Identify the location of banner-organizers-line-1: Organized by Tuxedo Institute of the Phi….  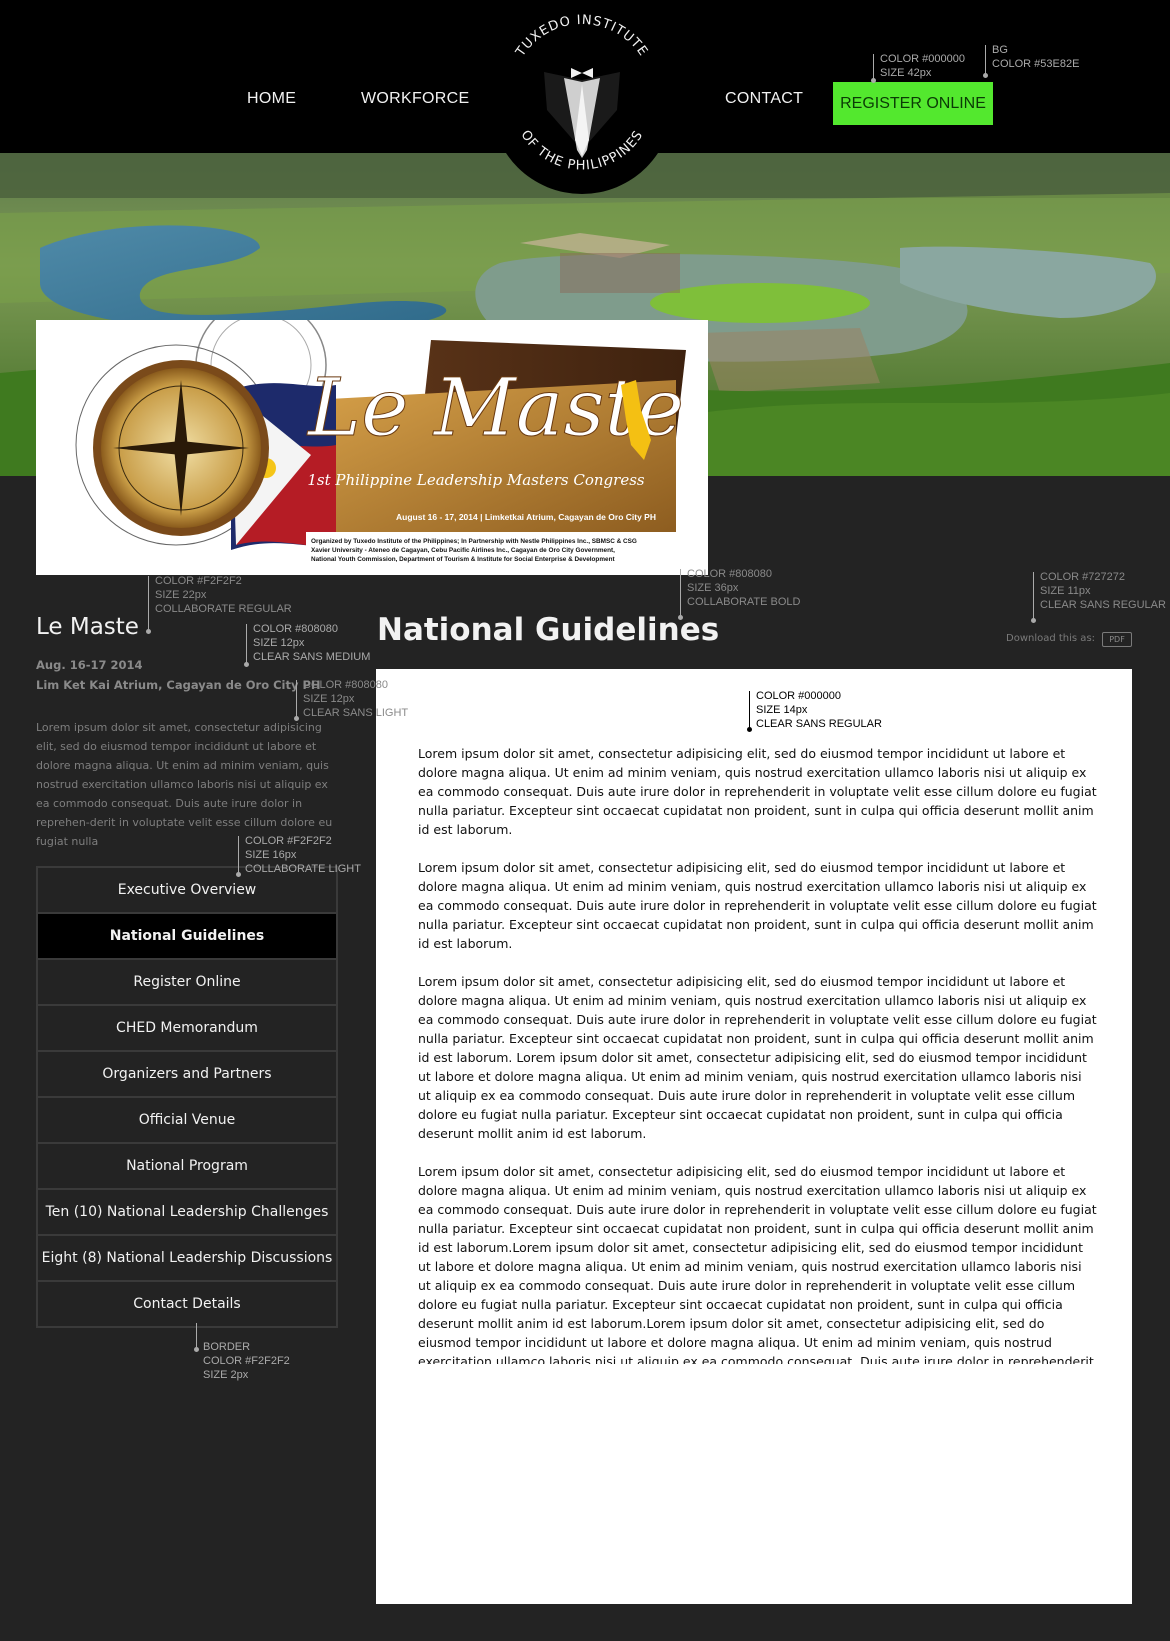
(474, 541).